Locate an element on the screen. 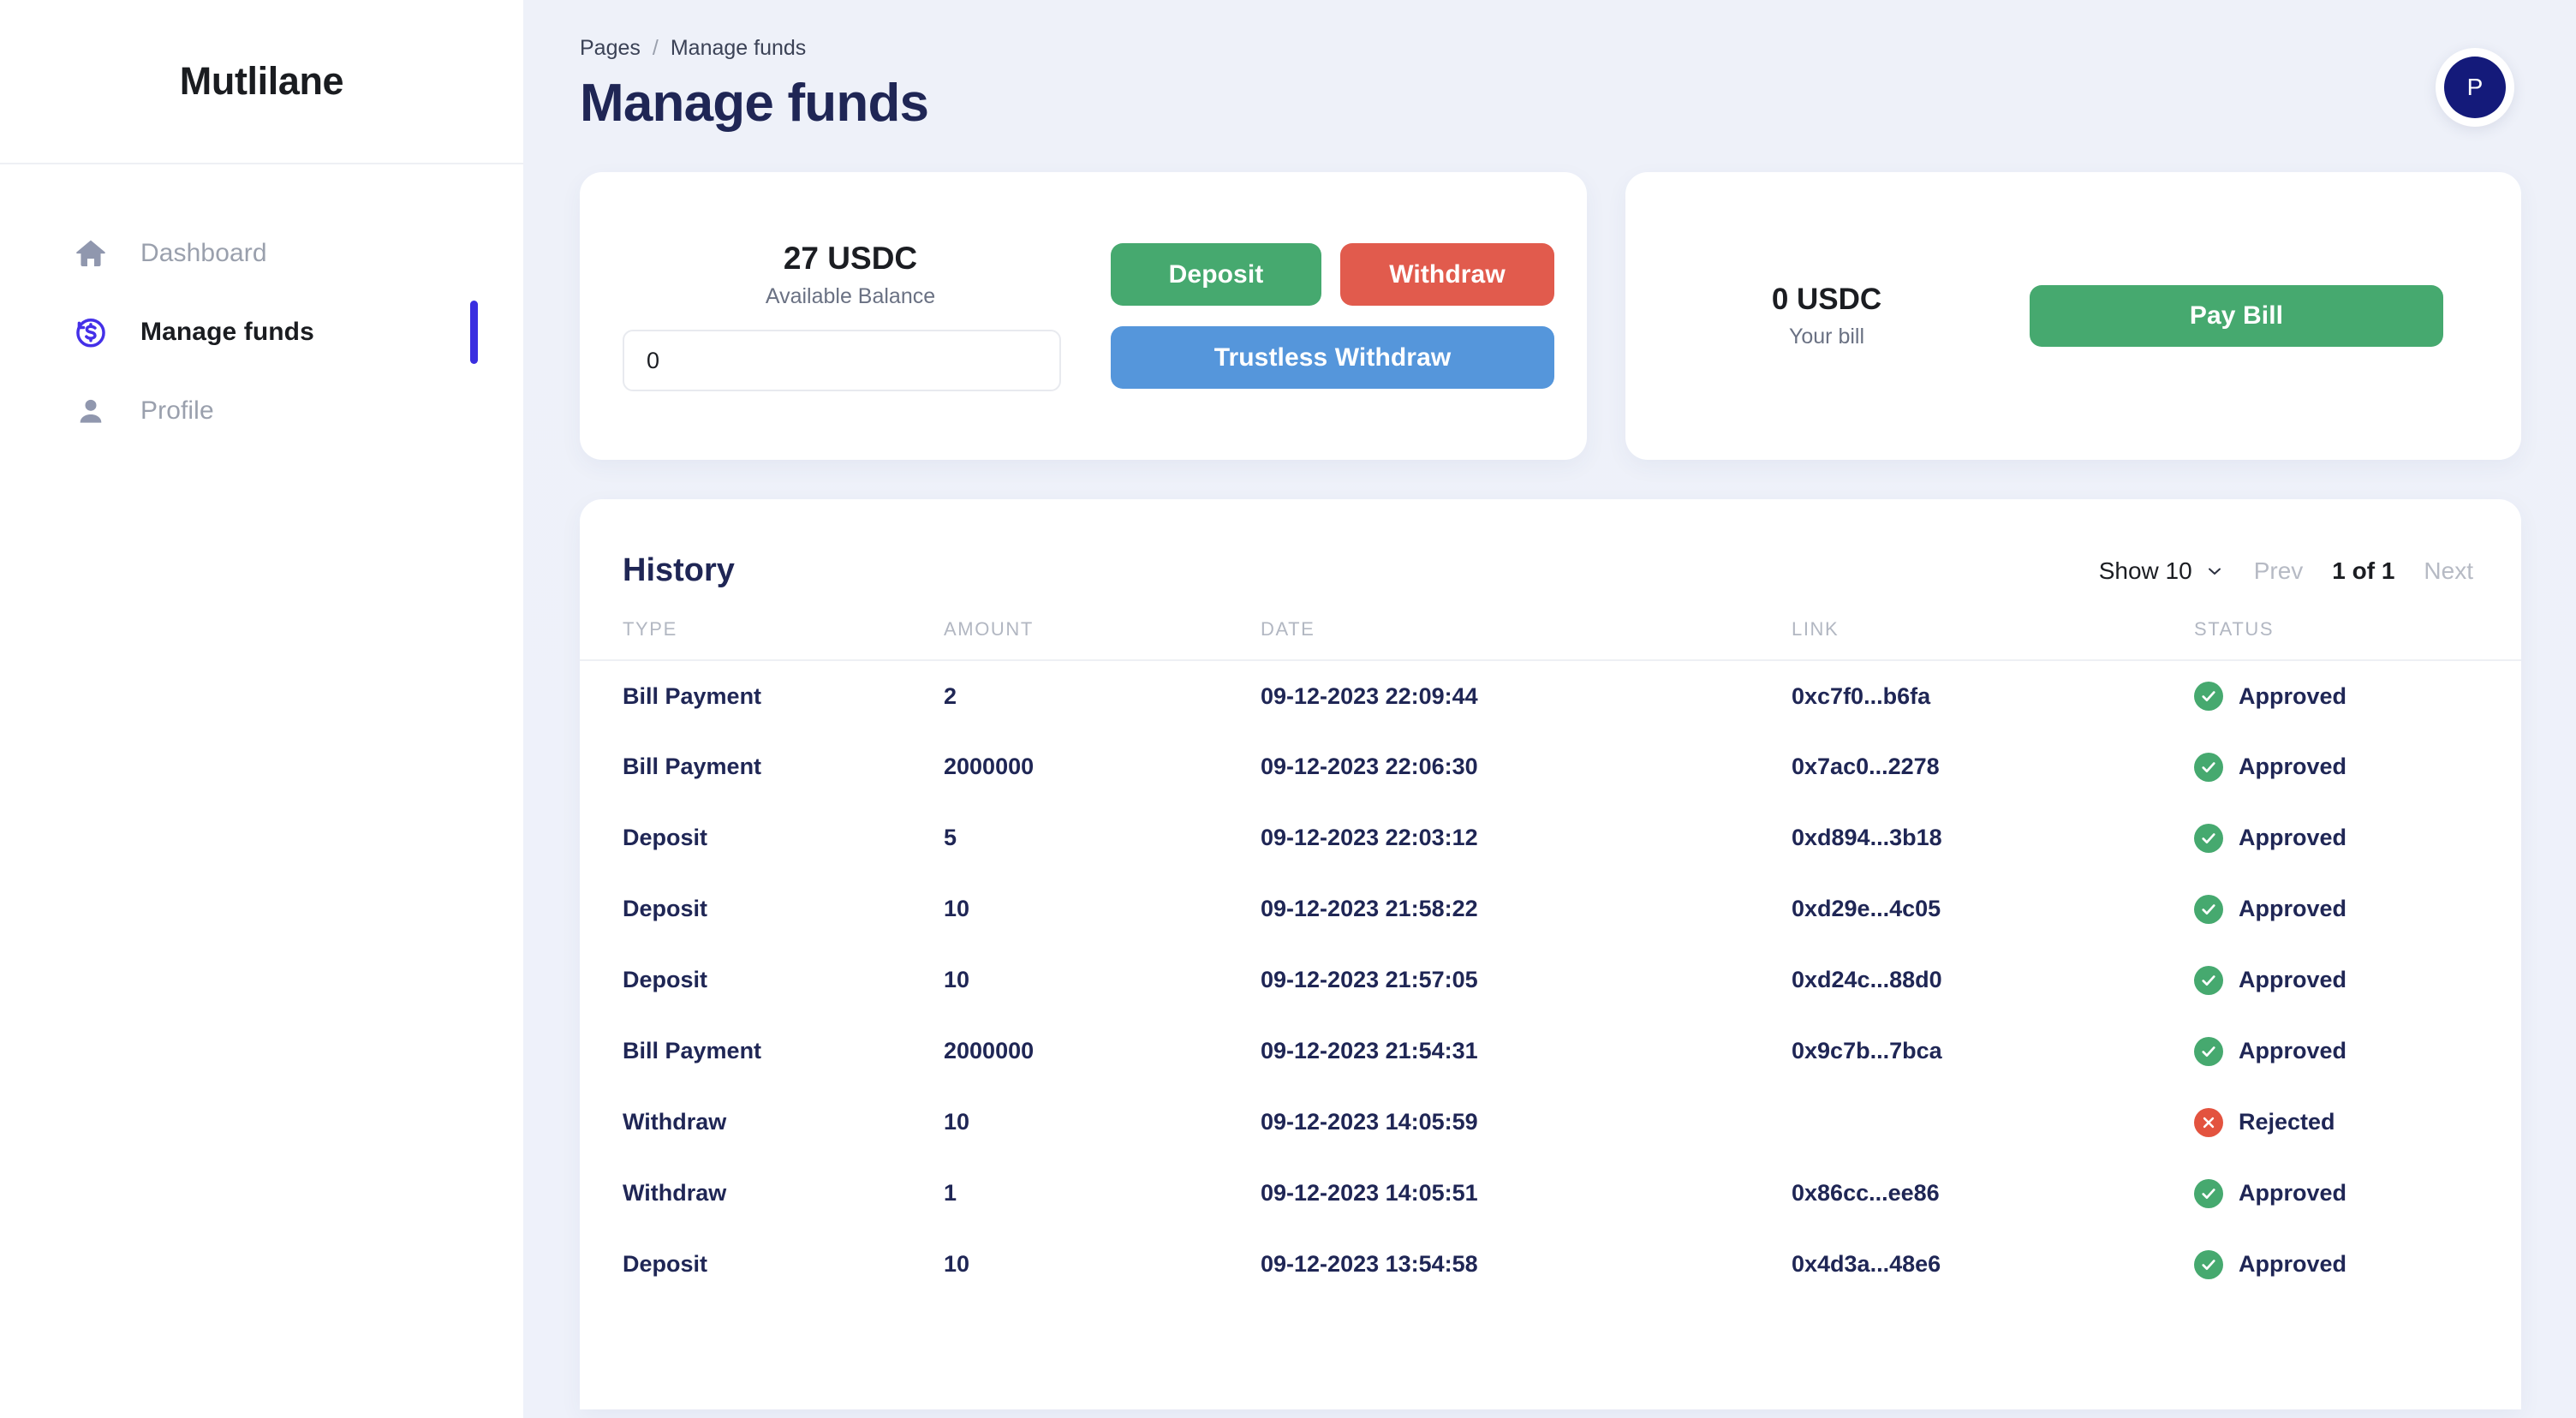 This screenshot has height=1418, width=2576. sidebar-item-label: Profile is located at coordinates (177, 410).